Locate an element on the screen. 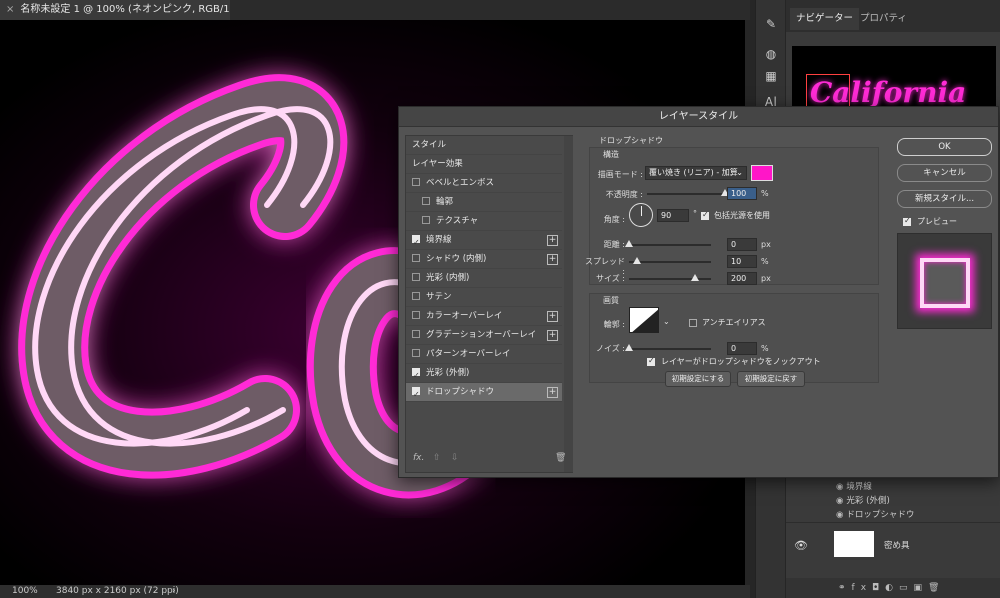 Image resolution: width=1000 pixels, height=598 pixels. spread-unit: % is located at coordinates (765, 261).